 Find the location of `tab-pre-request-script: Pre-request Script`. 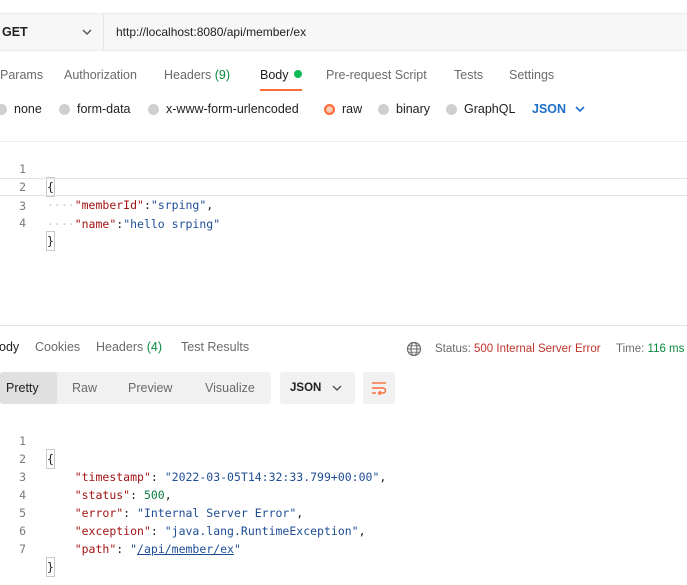

tab-pre-request-script: Pre-request Script is located at coordinates (376, 75).